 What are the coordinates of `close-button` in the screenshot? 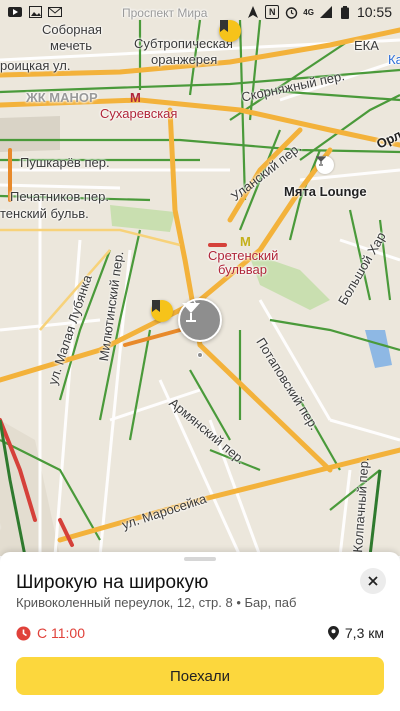 It's located at (373, 581).